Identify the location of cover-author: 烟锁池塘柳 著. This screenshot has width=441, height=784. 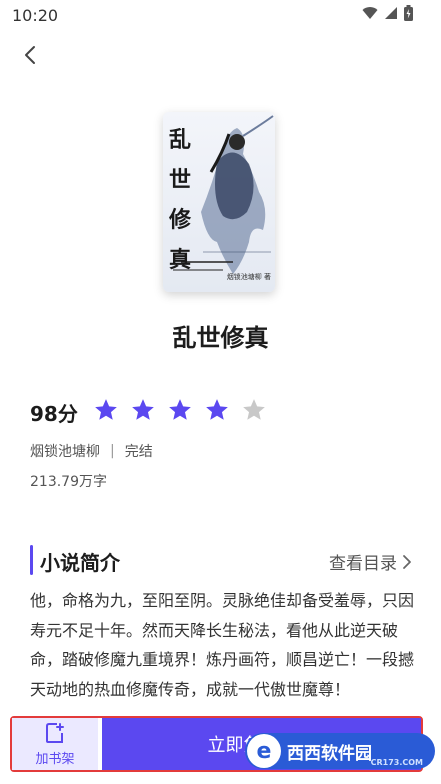
(248, 277).